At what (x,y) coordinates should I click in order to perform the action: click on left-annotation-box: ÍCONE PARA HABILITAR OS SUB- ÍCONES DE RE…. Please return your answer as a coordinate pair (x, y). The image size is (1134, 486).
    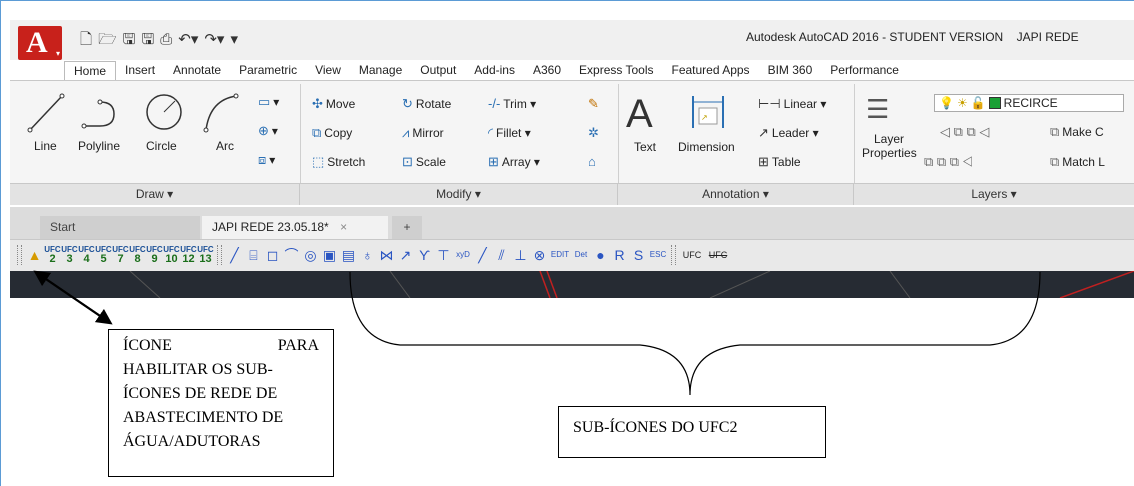
    Looking at the image, I should click on (221, 403).